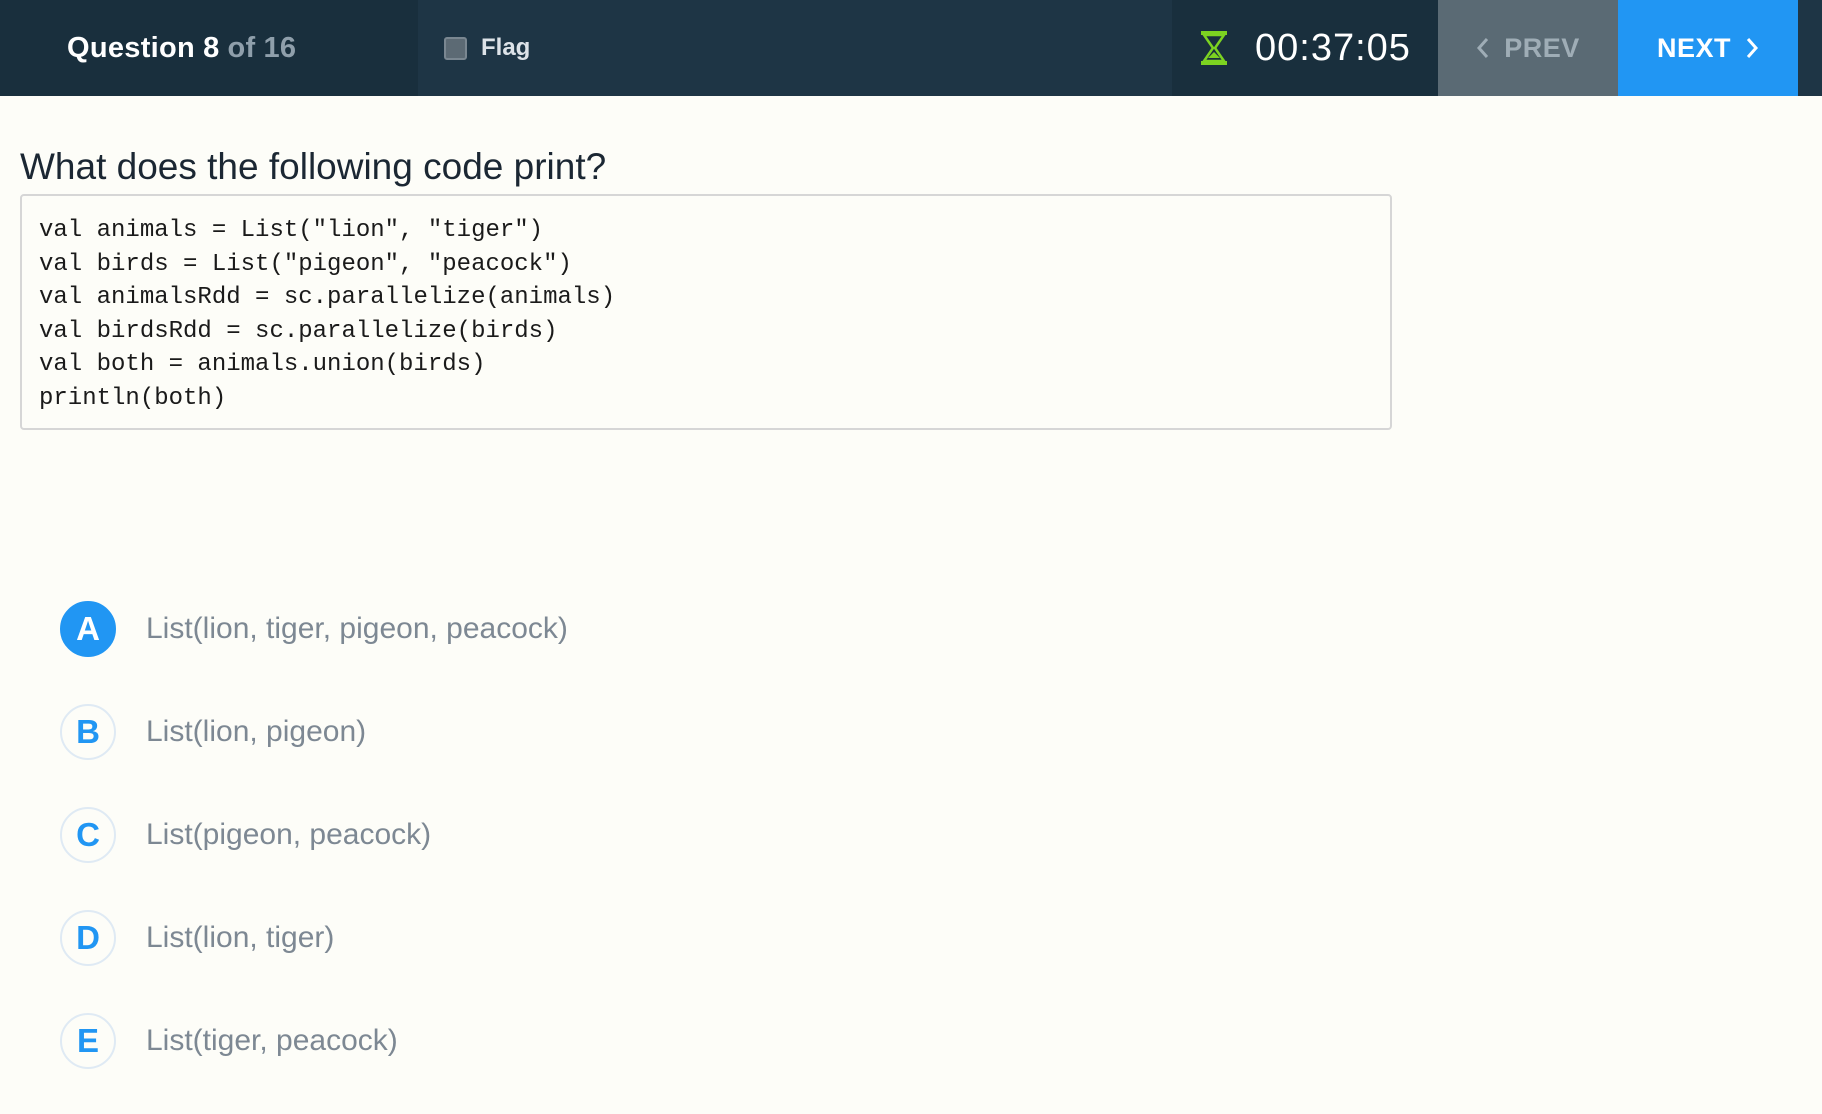 The width and height of the screenshot is (1822, 1114). Describe the element at coordinates (211, 47) in the screenshot. I see `question-number: 8` at that location.